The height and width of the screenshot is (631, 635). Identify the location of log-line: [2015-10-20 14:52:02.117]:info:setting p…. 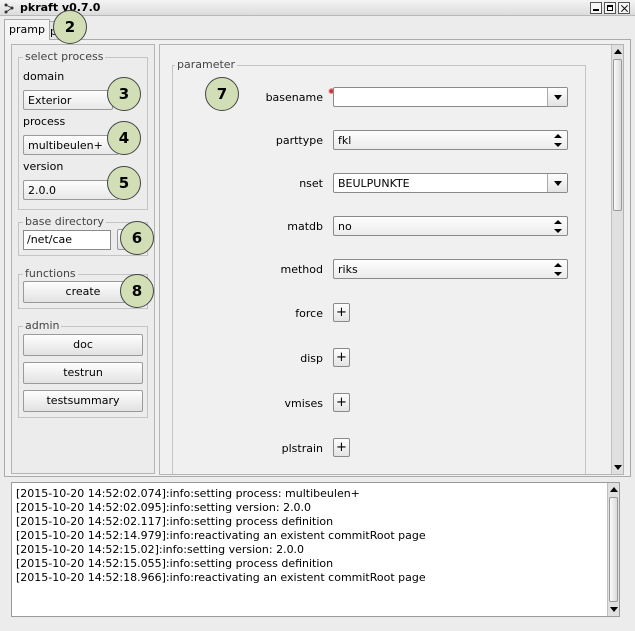
(175, 521).